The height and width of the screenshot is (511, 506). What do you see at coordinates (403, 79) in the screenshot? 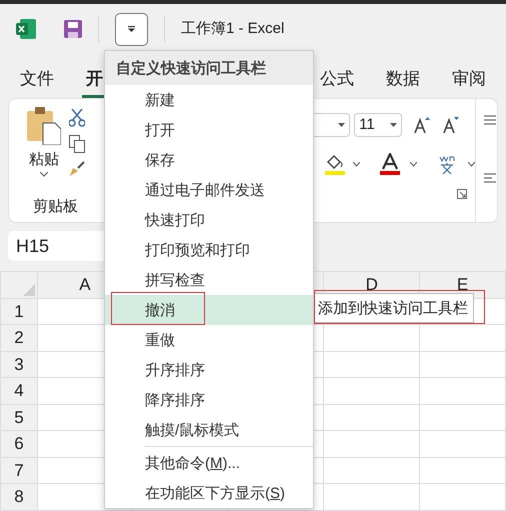
I see `ribbon-tab: 数据` at bounding box center [403, 79].